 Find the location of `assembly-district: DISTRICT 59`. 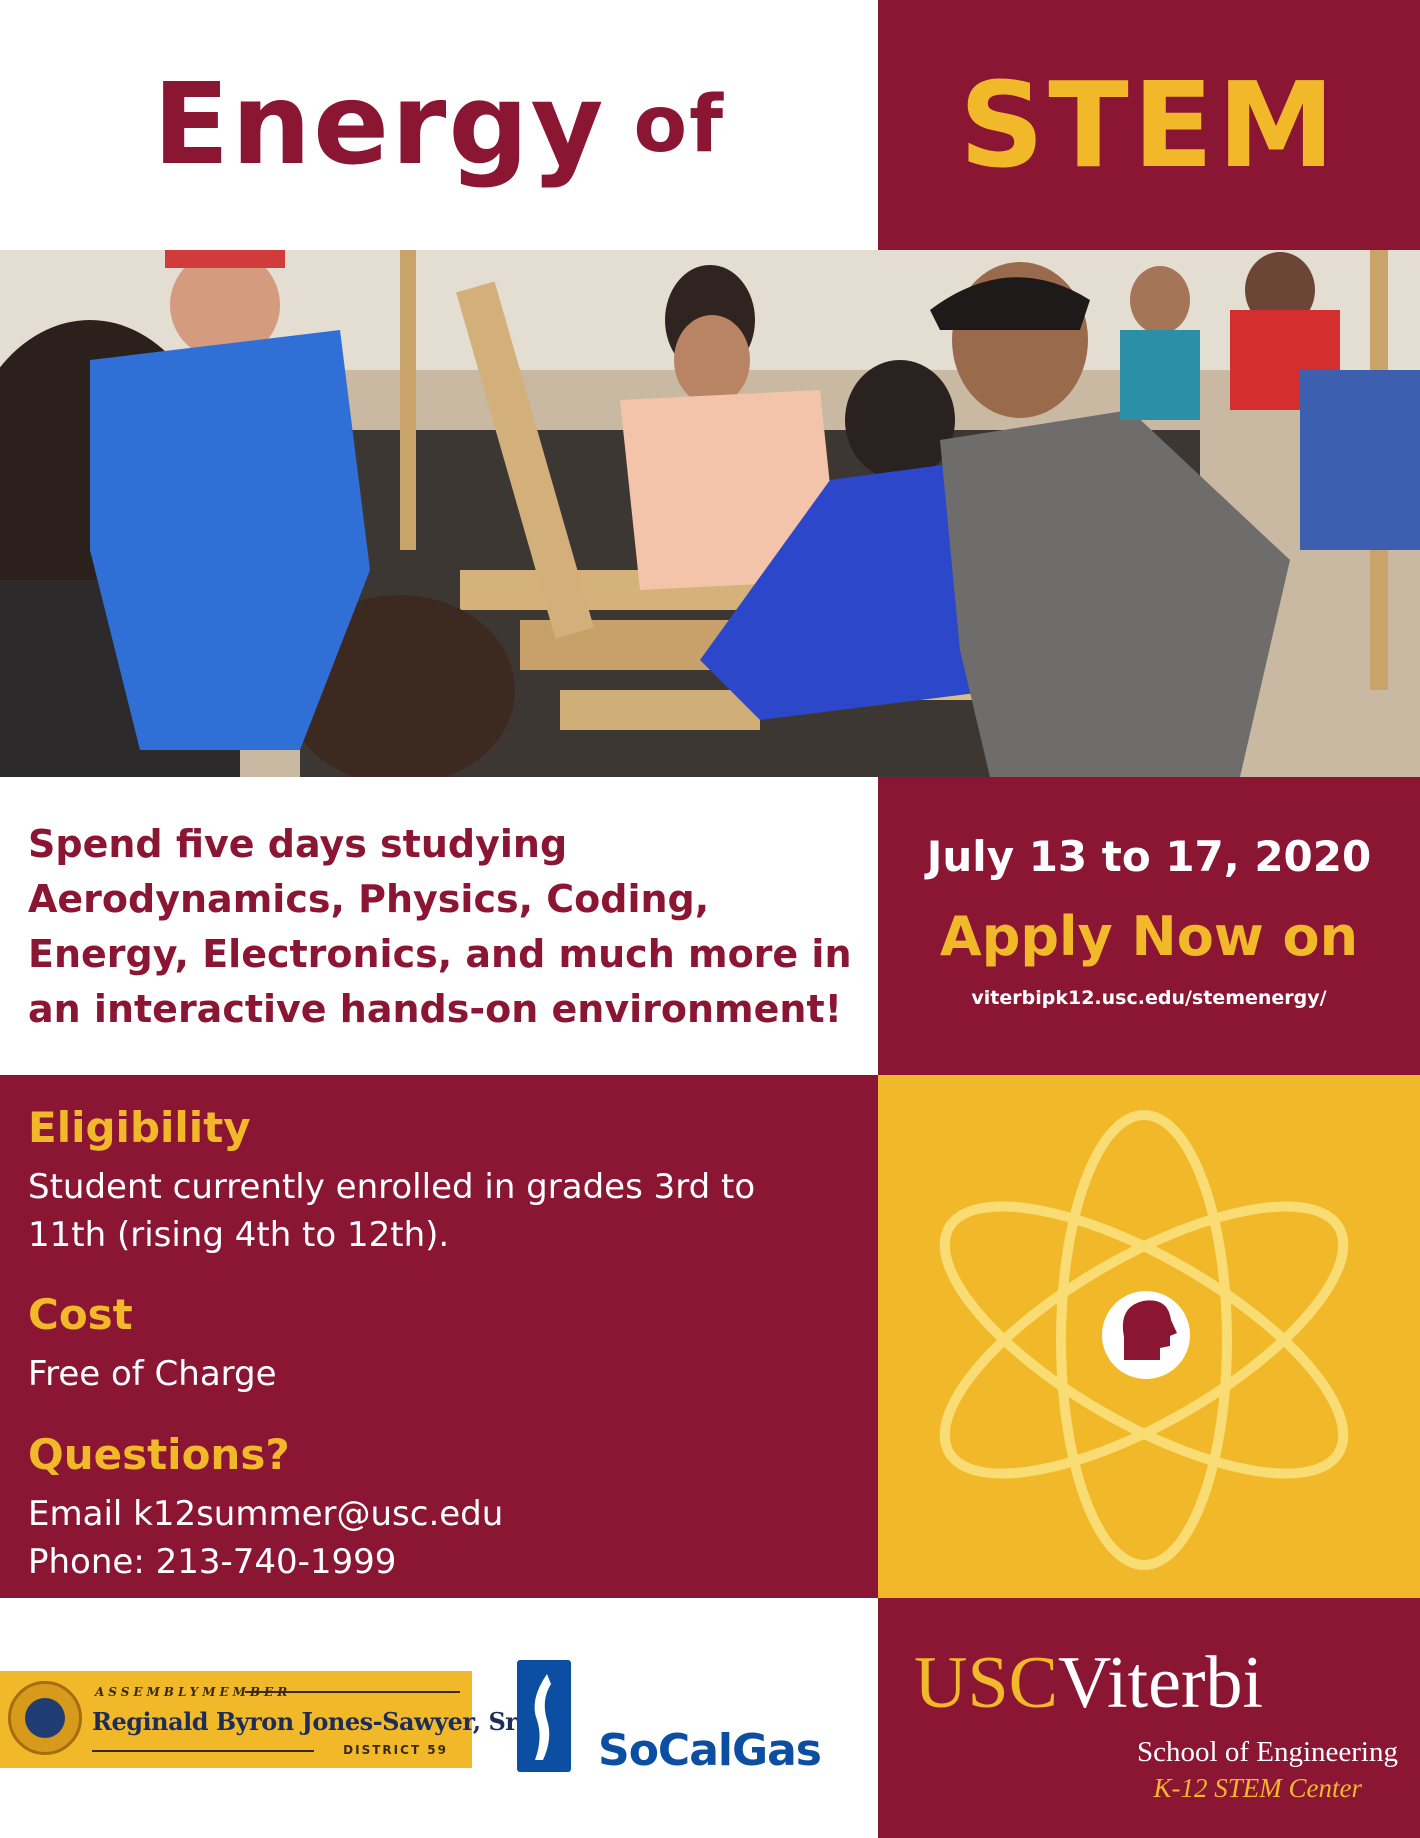

assembly-district: DISTRICT 59 is located at coordinates (395, 1750).